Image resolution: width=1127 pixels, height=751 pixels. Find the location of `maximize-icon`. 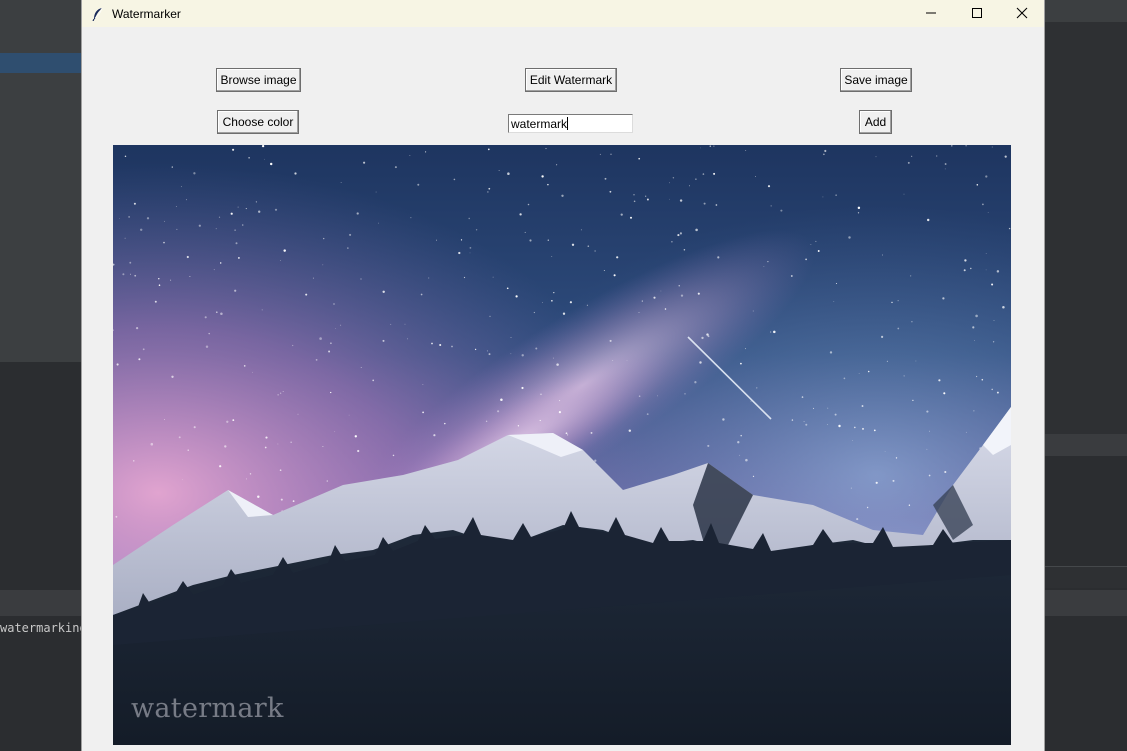

maximize-icon is located at coordinates (977, 13).